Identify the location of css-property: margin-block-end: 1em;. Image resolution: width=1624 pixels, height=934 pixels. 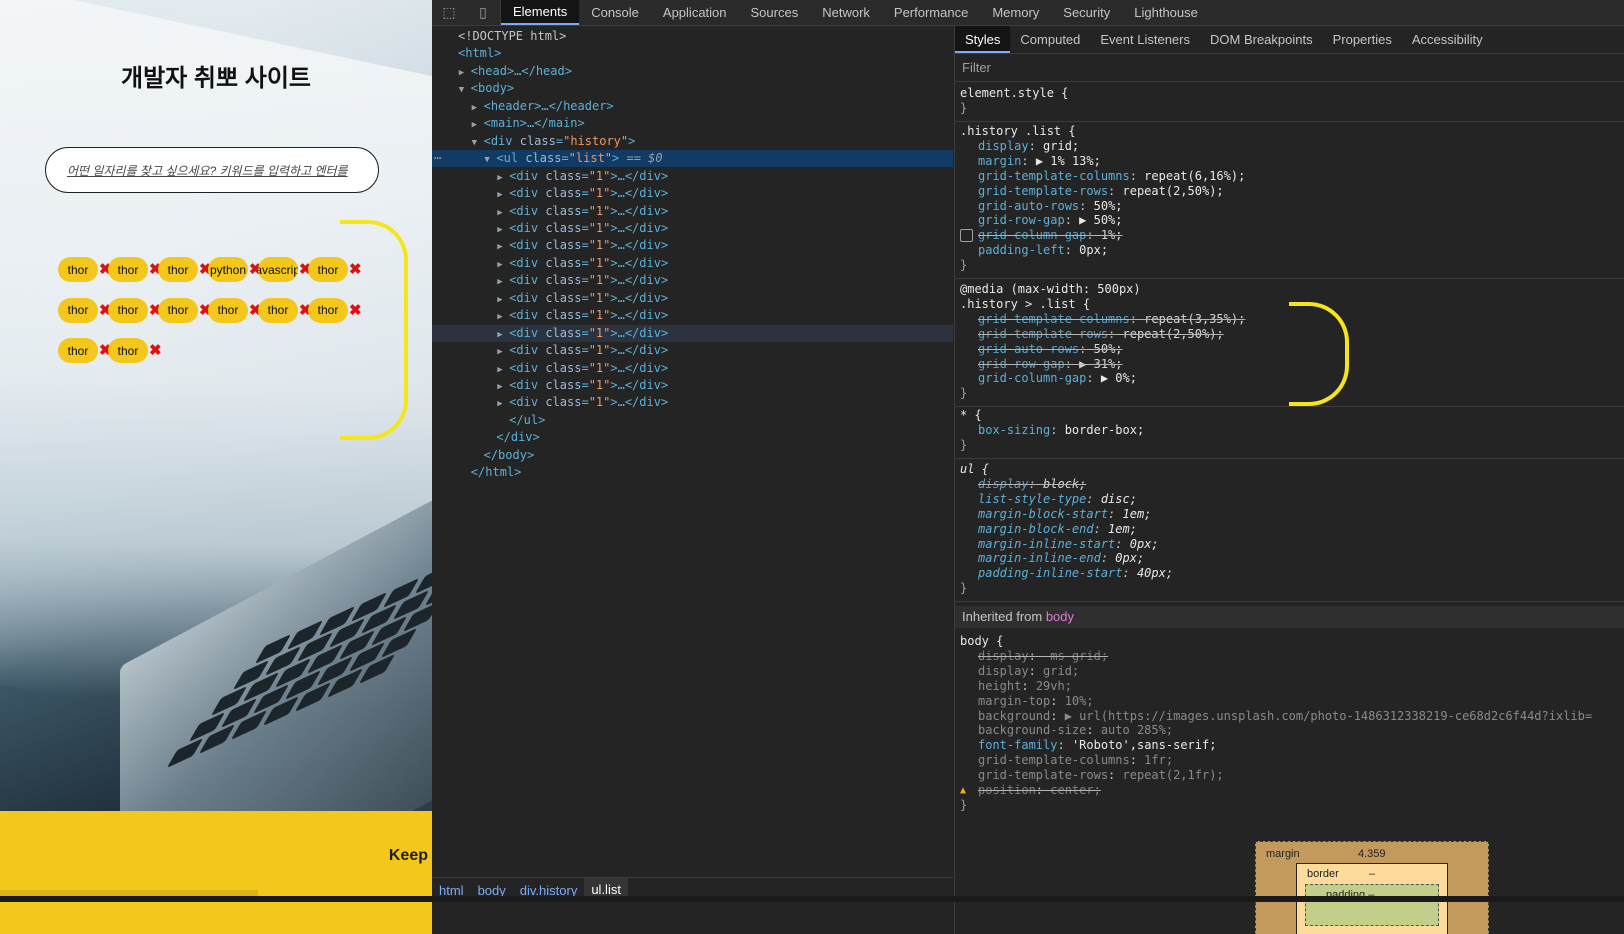
(1057, 529).